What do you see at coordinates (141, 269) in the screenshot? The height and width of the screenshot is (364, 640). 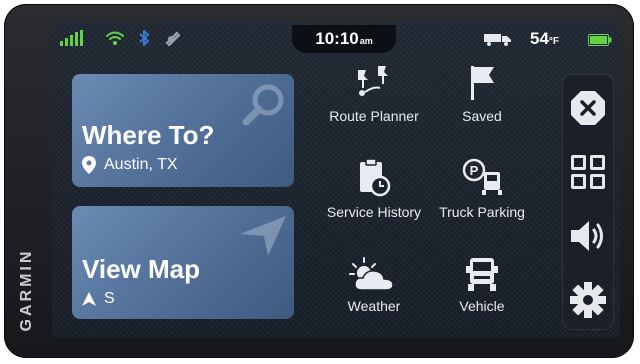 I see `view-map-title: View Map` at bounding box center [141, 269].